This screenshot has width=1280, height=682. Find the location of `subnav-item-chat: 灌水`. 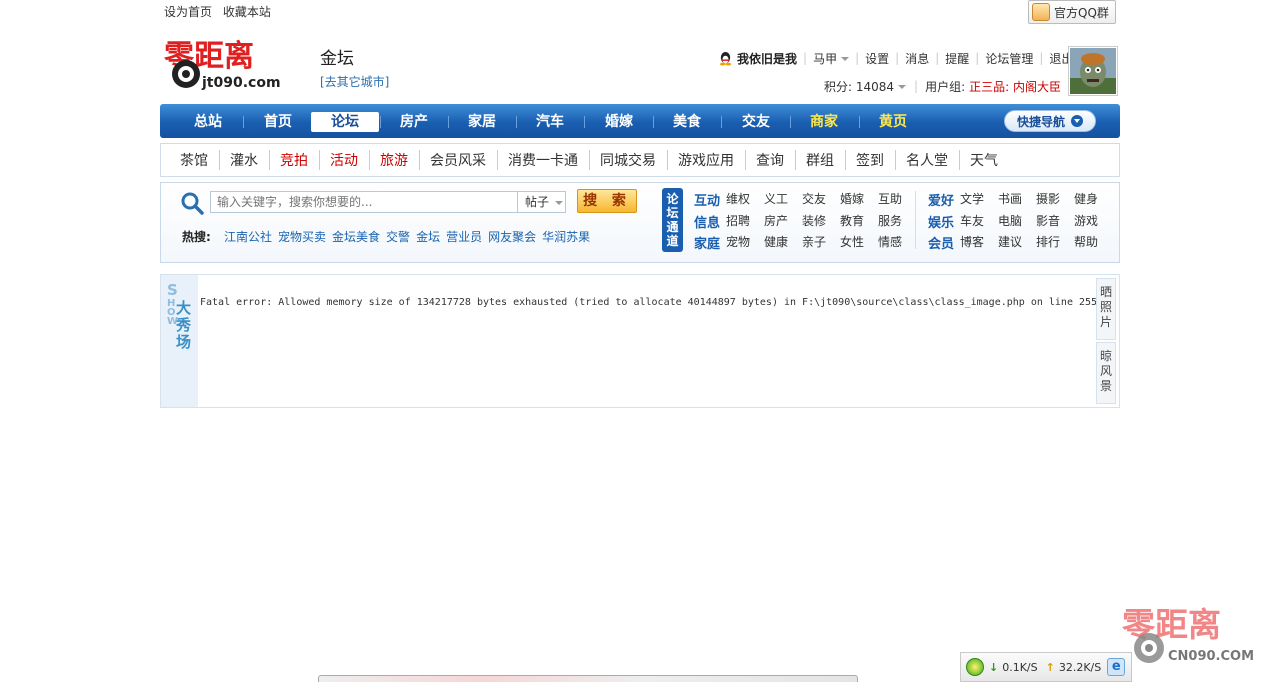

subnav-item-chat: 灌水 is located at coordinates (244, 160).